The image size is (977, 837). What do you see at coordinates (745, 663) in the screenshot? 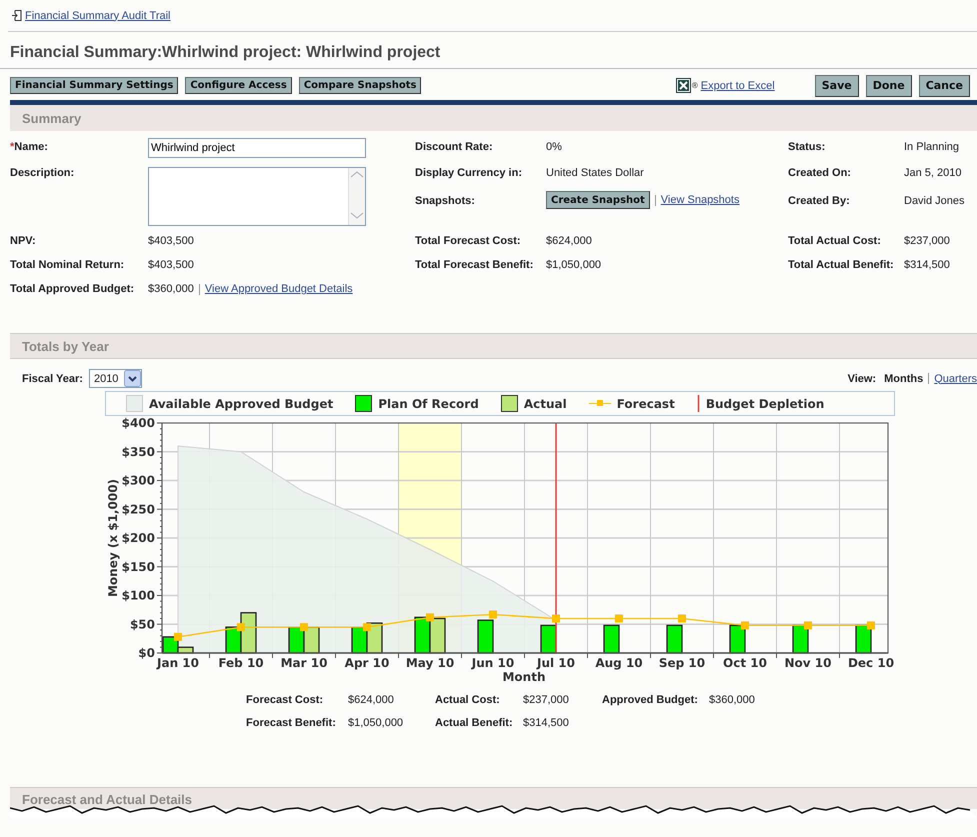
I see `axis-label: Oct 10` at bounding box center [745, 663].